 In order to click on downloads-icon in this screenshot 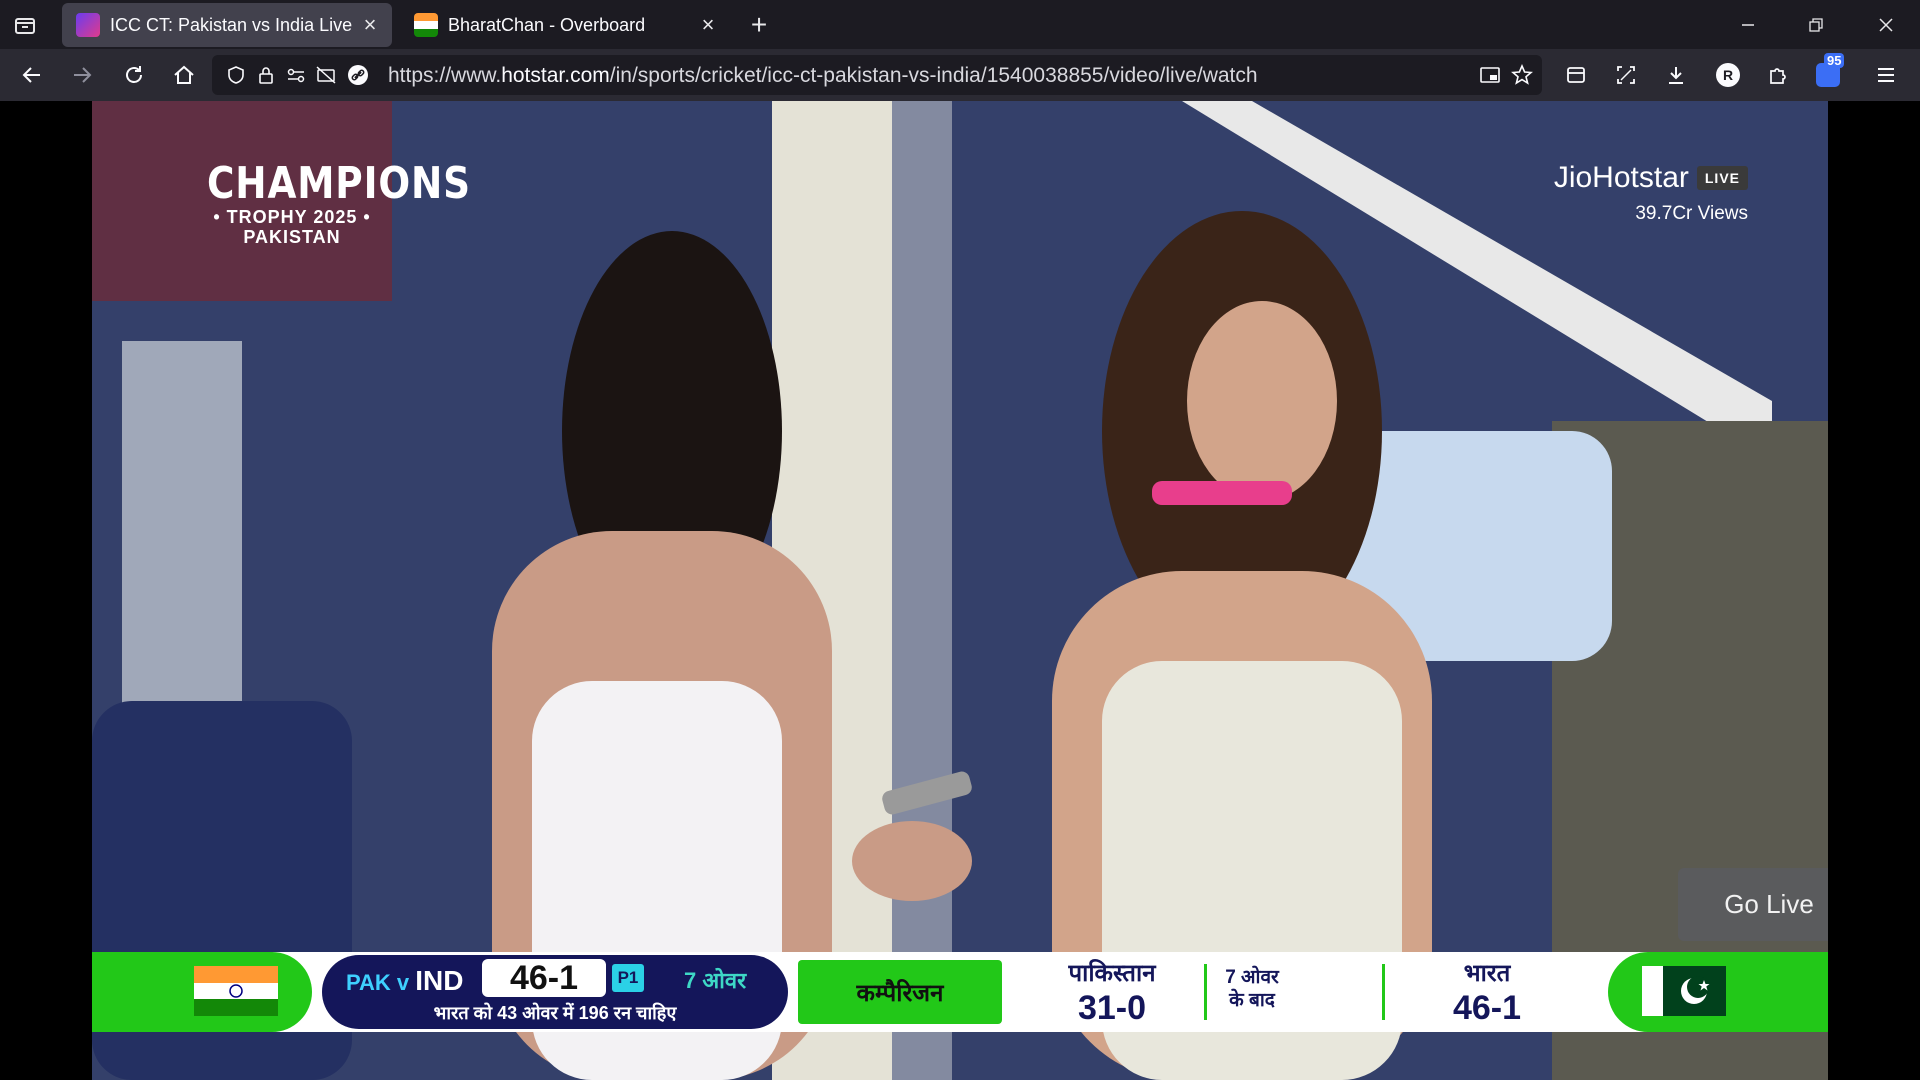, I will do `click(1676, 75)`.